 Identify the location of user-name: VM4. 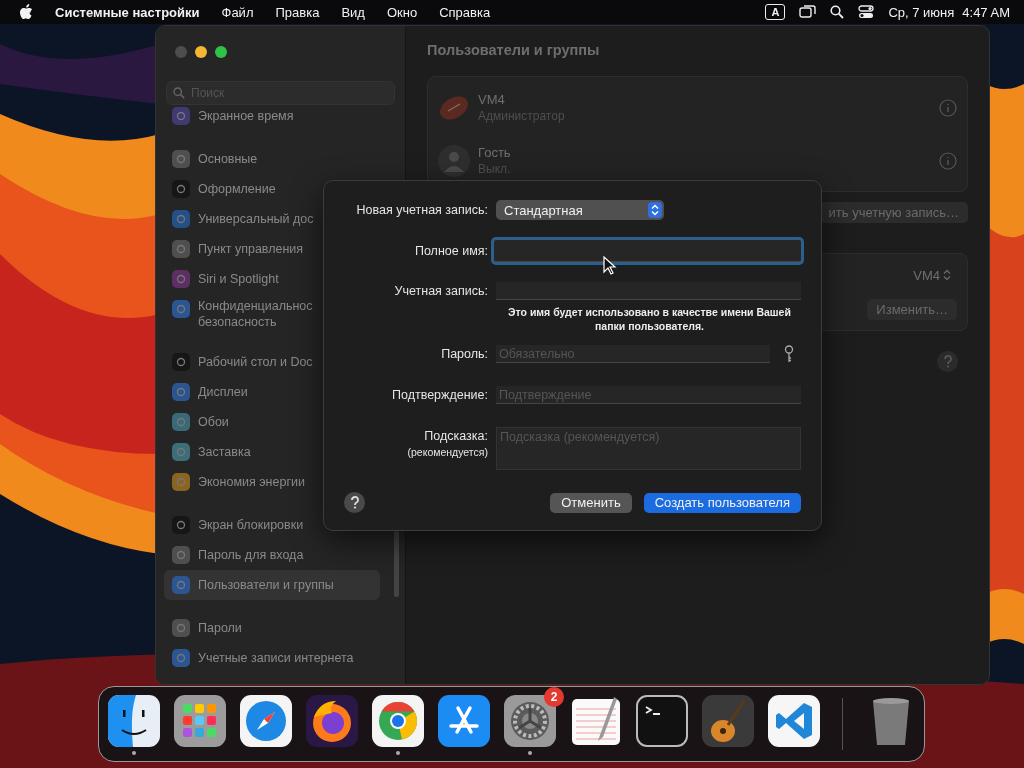
(492, 99).